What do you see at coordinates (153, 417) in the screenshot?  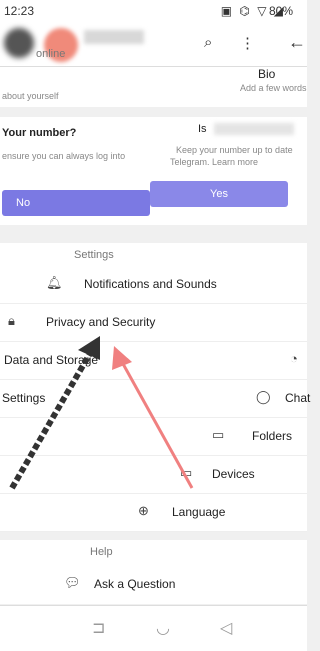 I see `pink-arrow` at bounding box center [153, 417].